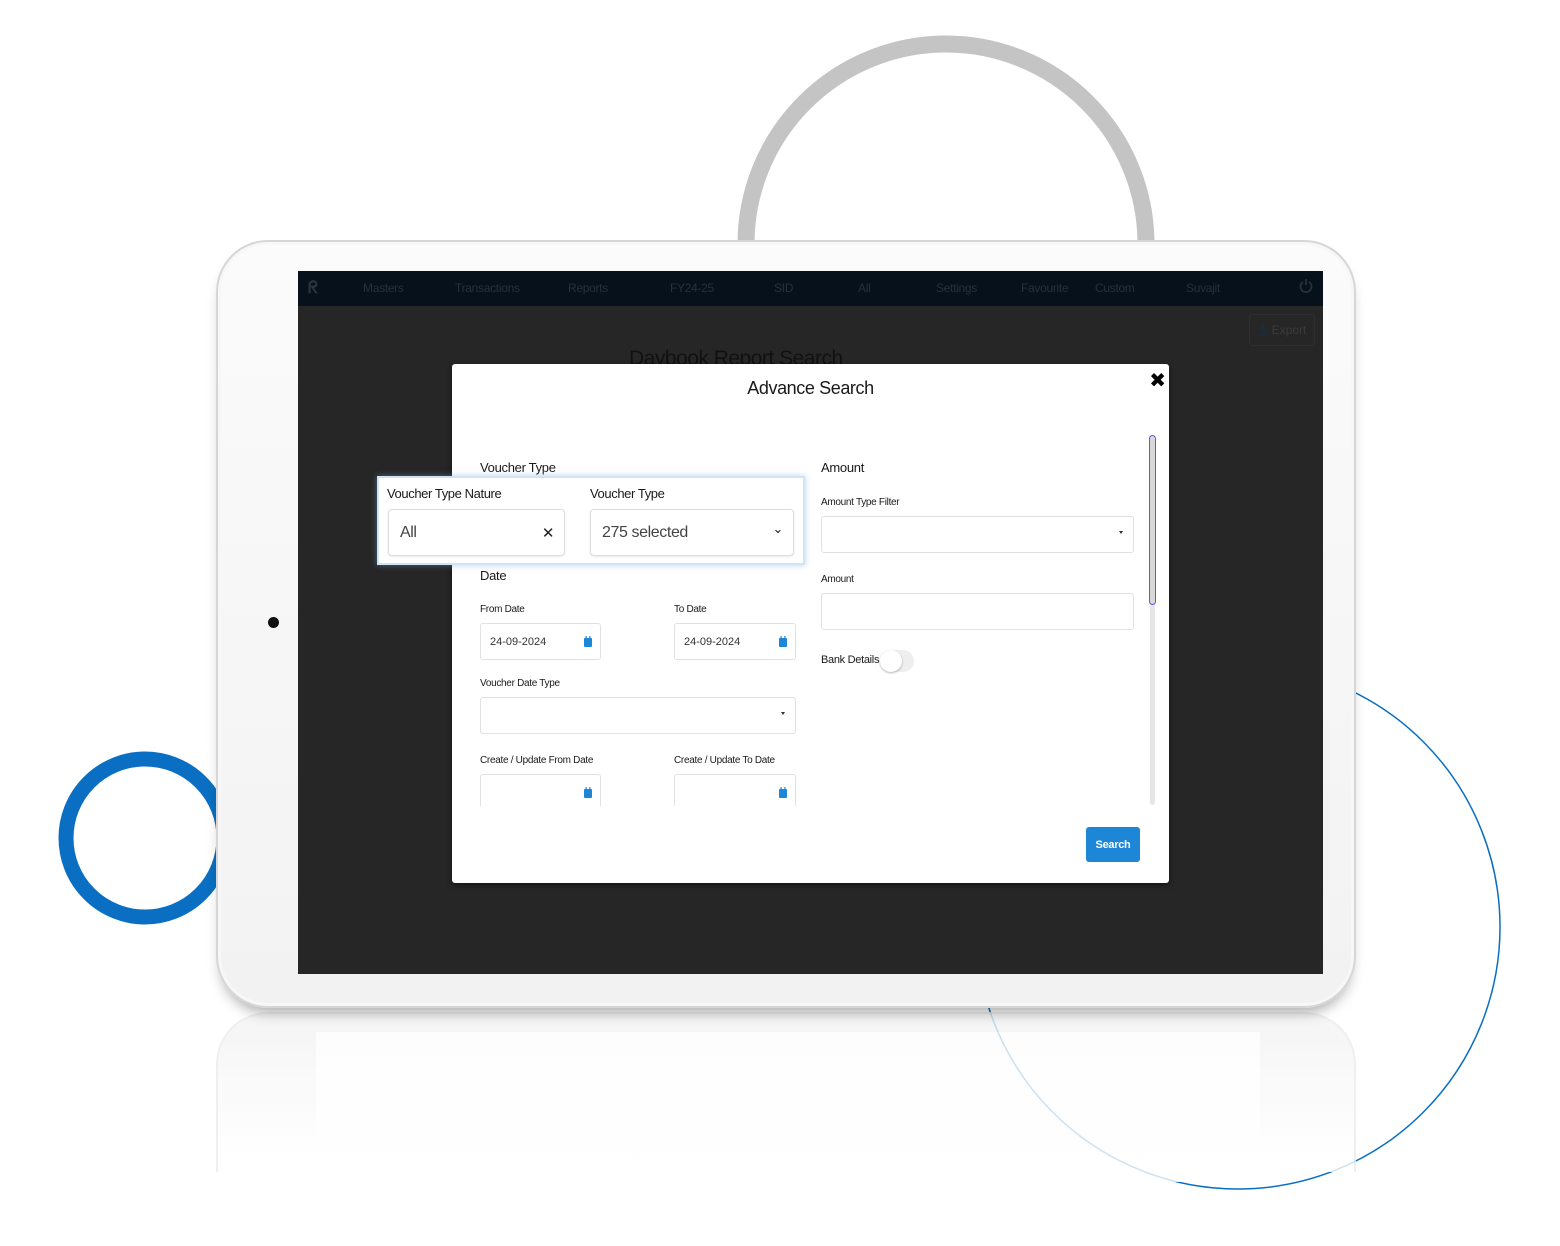 The image size is (1560, 1246). What do you see at coordinates (1157, 380) in the screenshot?
I see `close-icon: ✖` at bounding box center [1157, 380].